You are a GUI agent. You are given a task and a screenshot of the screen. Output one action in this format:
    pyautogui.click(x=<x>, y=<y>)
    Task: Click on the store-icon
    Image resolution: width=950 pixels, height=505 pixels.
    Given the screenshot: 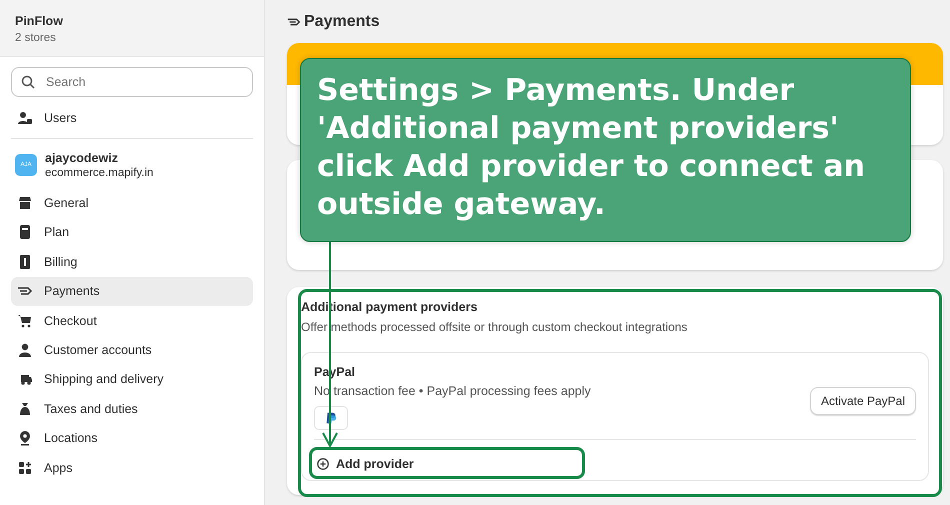 What is the action you would take?
    pyautogui.click(x=25, y=203)
    